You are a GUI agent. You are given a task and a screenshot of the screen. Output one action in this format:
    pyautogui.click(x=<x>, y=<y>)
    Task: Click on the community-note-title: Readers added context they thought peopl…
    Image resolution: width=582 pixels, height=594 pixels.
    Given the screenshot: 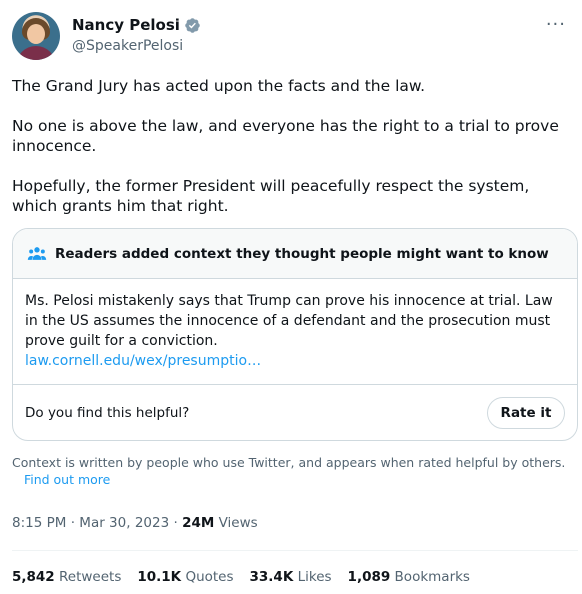 What is the action you would take?
    pyautogui.click(x=302, y=253)
    